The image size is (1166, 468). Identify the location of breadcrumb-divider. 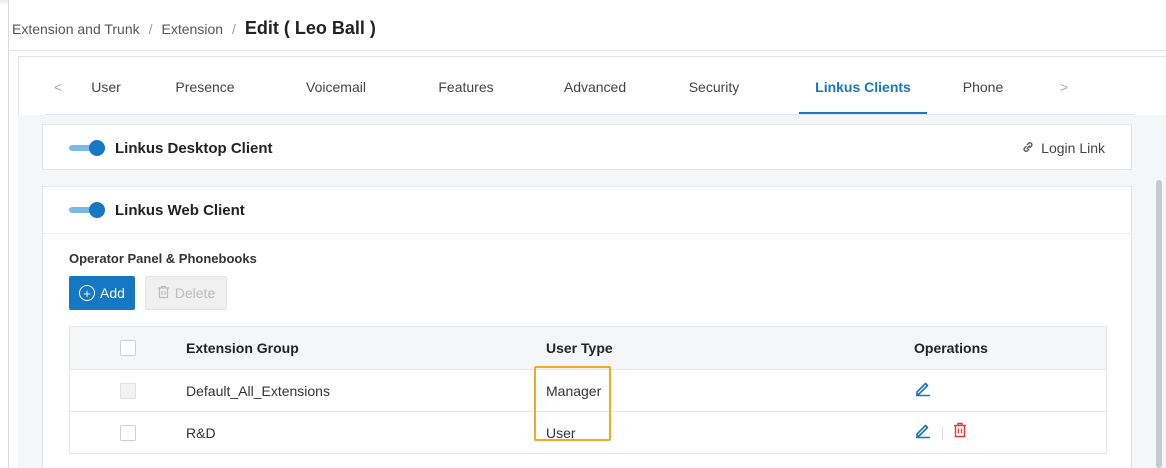
(587, 50).